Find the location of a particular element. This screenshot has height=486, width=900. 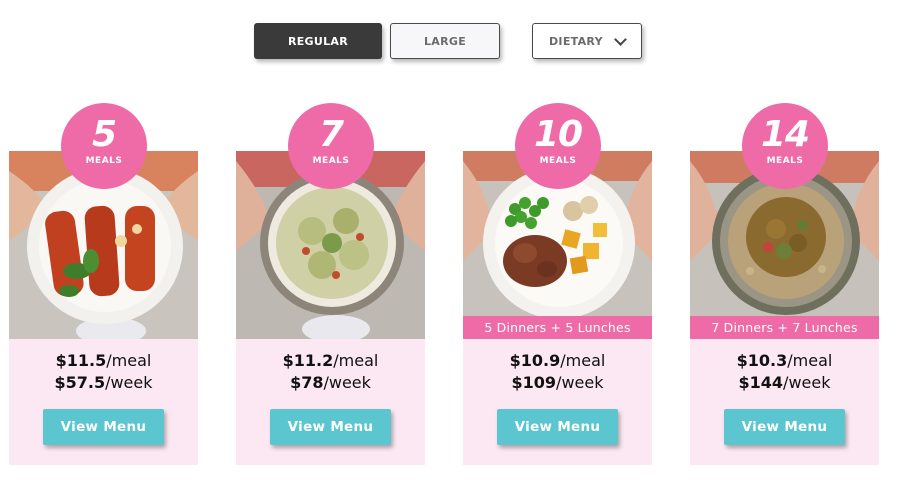

dietary-dropdown: DIETARY is located at coordinates (587, 41).